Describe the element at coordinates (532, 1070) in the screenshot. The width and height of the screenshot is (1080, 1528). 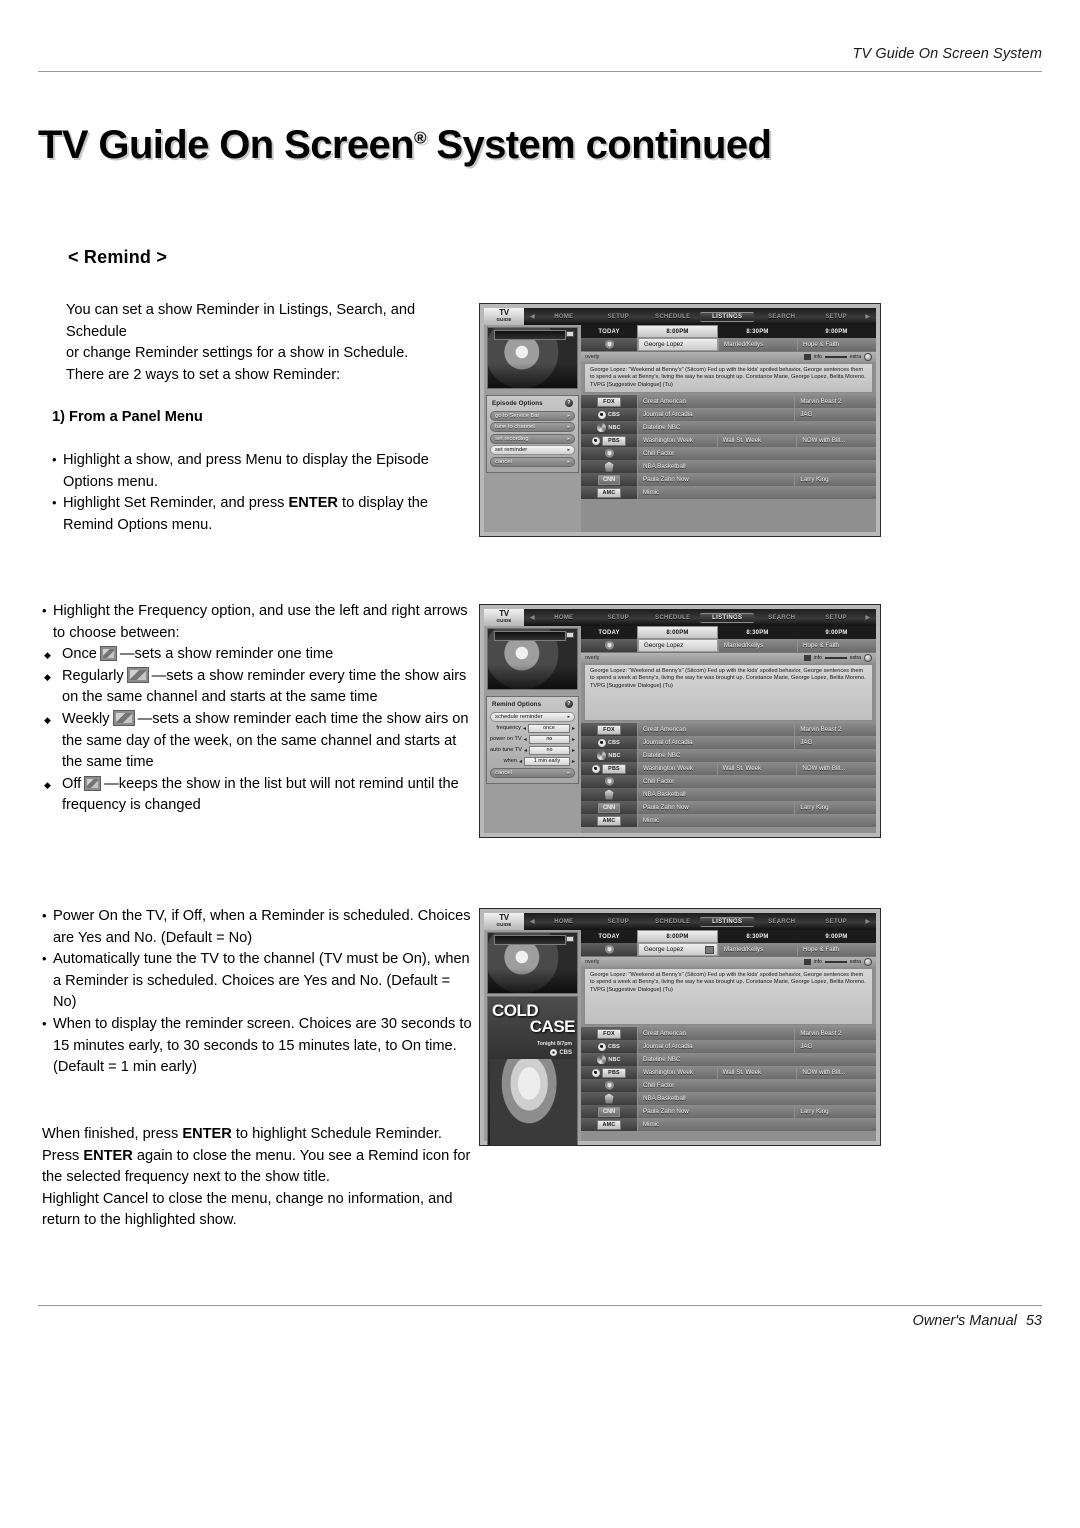
I see `promo-poster: COLD CASE Tonight 8/7pm CBS` at that location.